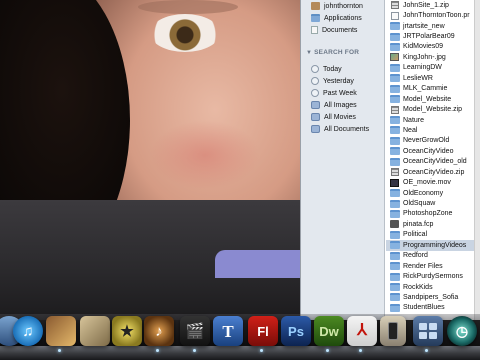  I want to click on time-machine-icon: ◷, so click(462, 331).